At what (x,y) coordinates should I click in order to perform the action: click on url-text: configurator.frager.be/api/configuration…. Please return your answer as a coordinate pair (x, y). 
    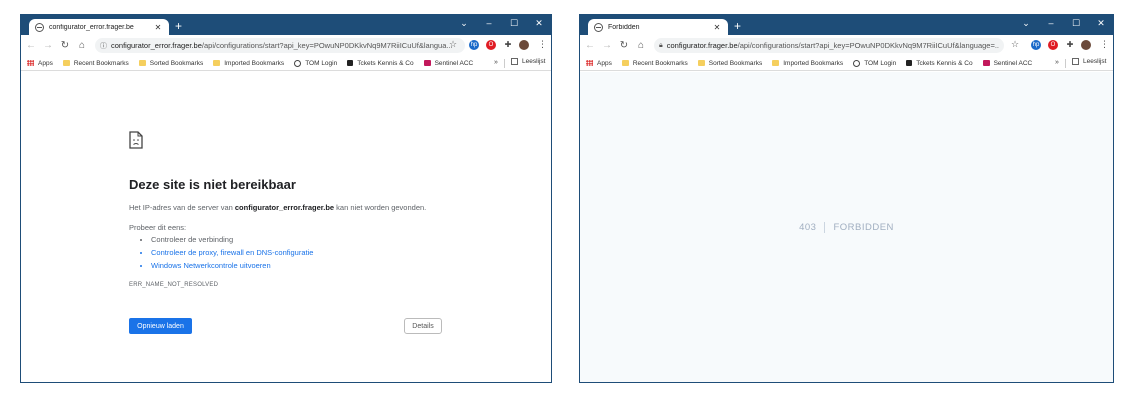
    Looking at the image, I should click on (833, 45).